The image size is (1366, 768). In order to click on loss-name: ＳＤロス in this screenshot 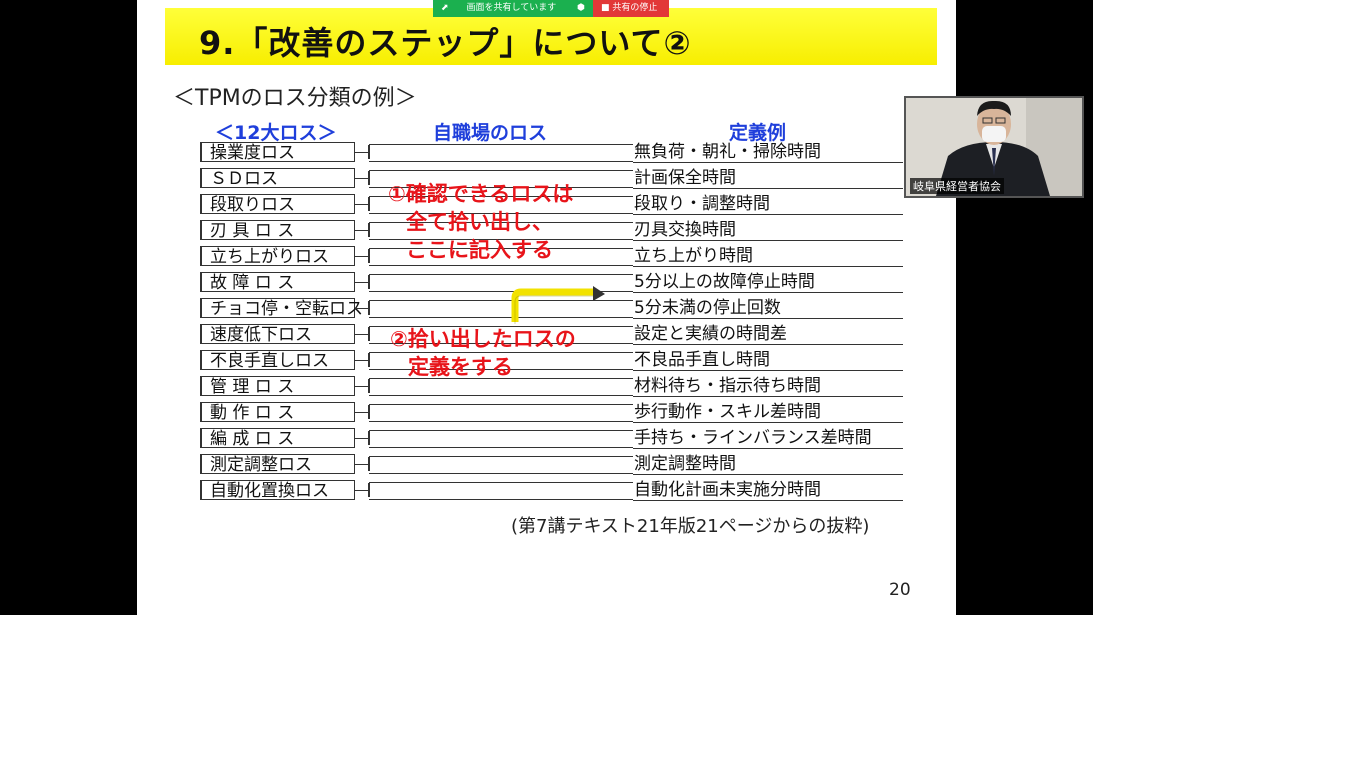, I will do `click(277, 178)`.